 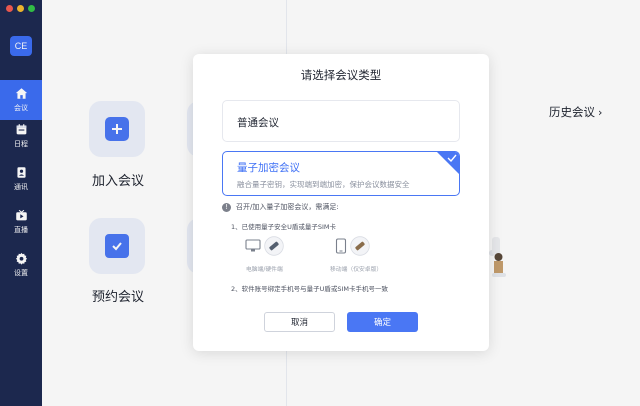 What do you see at coordinates (452, 158) in the screenshot?
I see `check-icon` at bounding box center [452, 158].